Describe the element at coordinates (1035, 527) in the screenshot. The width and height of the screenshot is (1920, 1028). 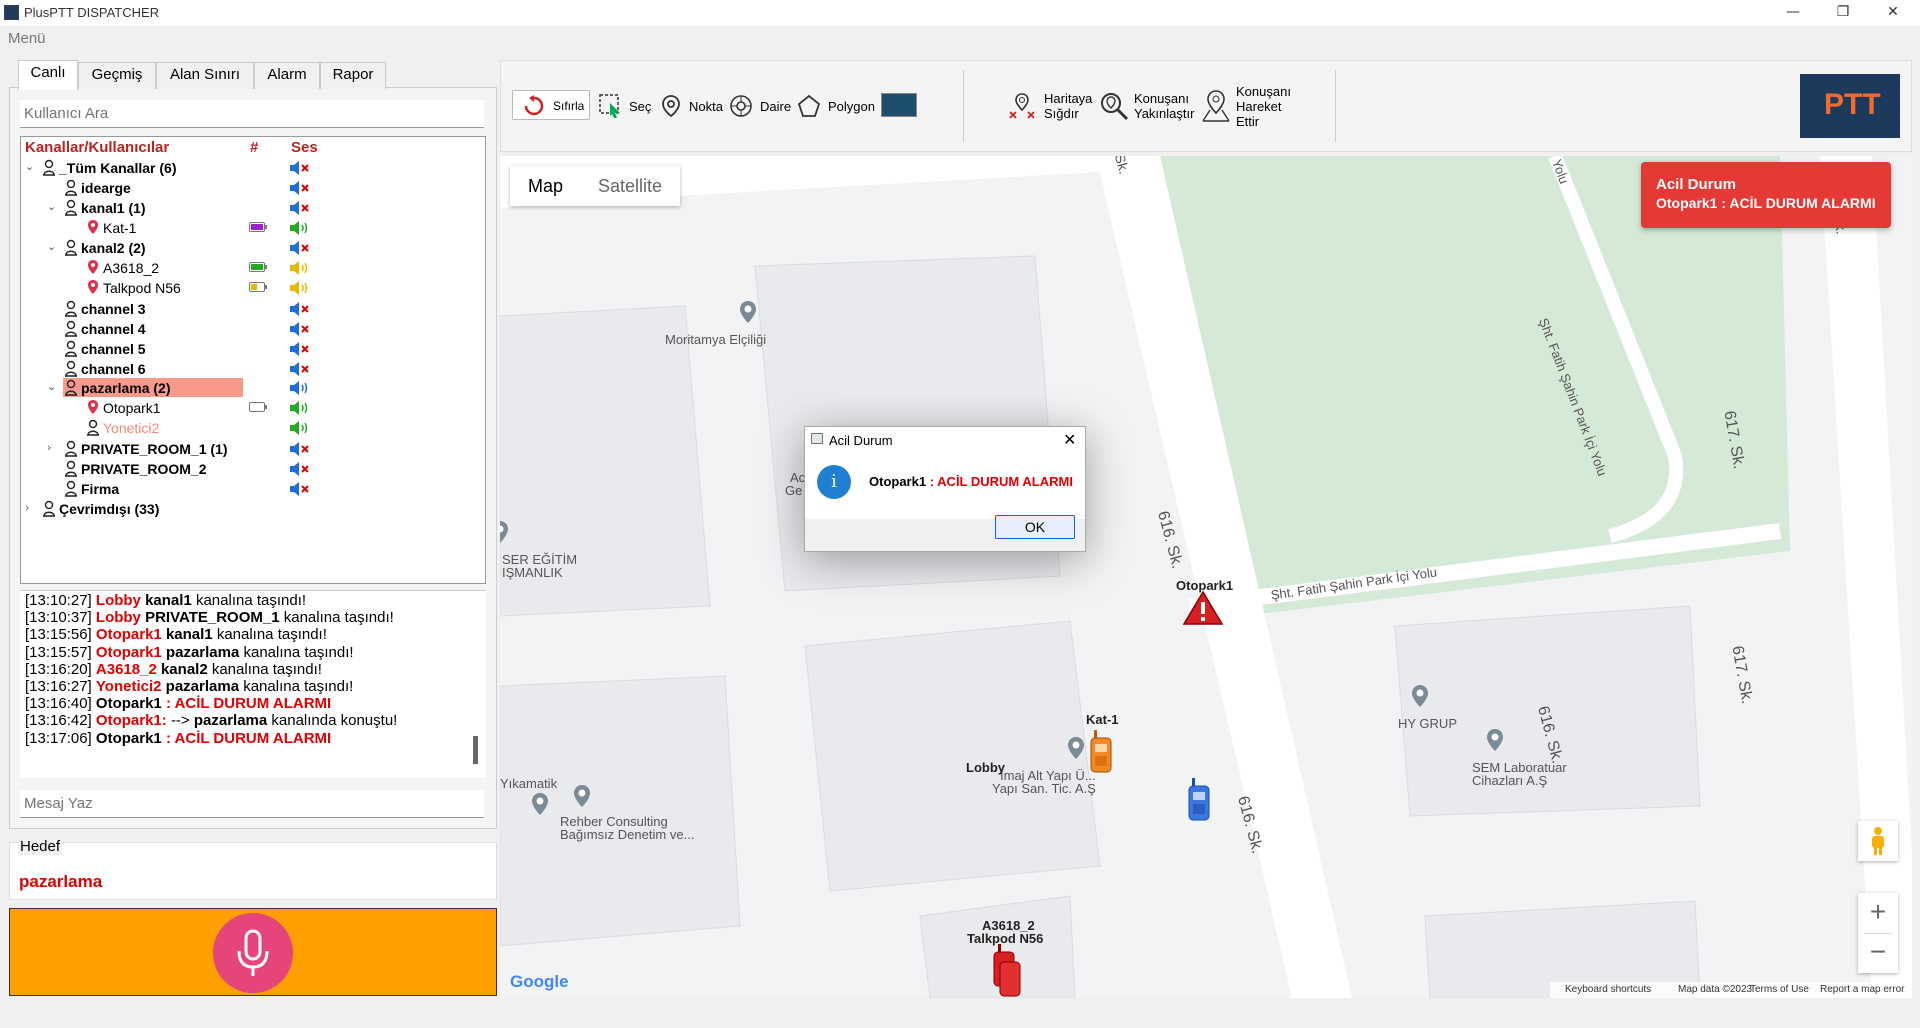
I see `ok-button: OK` at that location.